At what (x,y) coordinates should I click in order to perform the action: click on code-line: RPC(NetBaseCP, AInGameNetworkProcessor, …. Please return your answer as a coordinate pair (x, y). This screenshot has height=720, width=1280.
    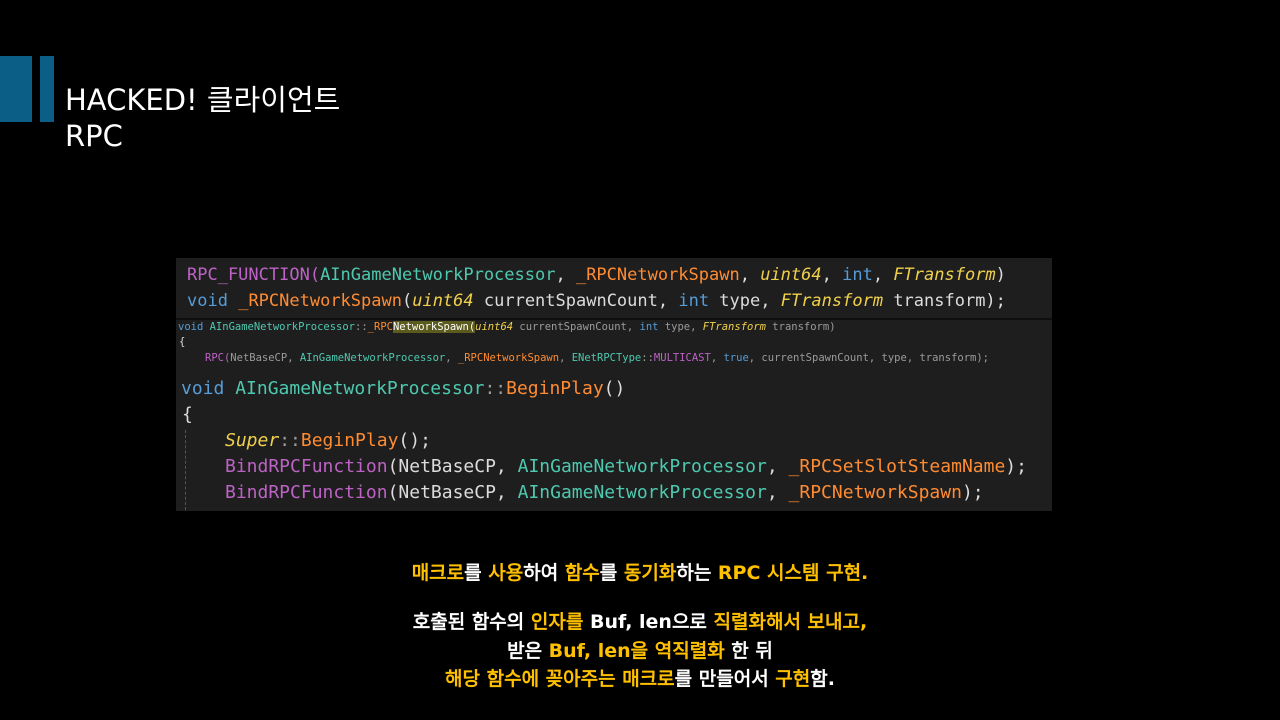
    Looking at the image, I should click on (597, 358).